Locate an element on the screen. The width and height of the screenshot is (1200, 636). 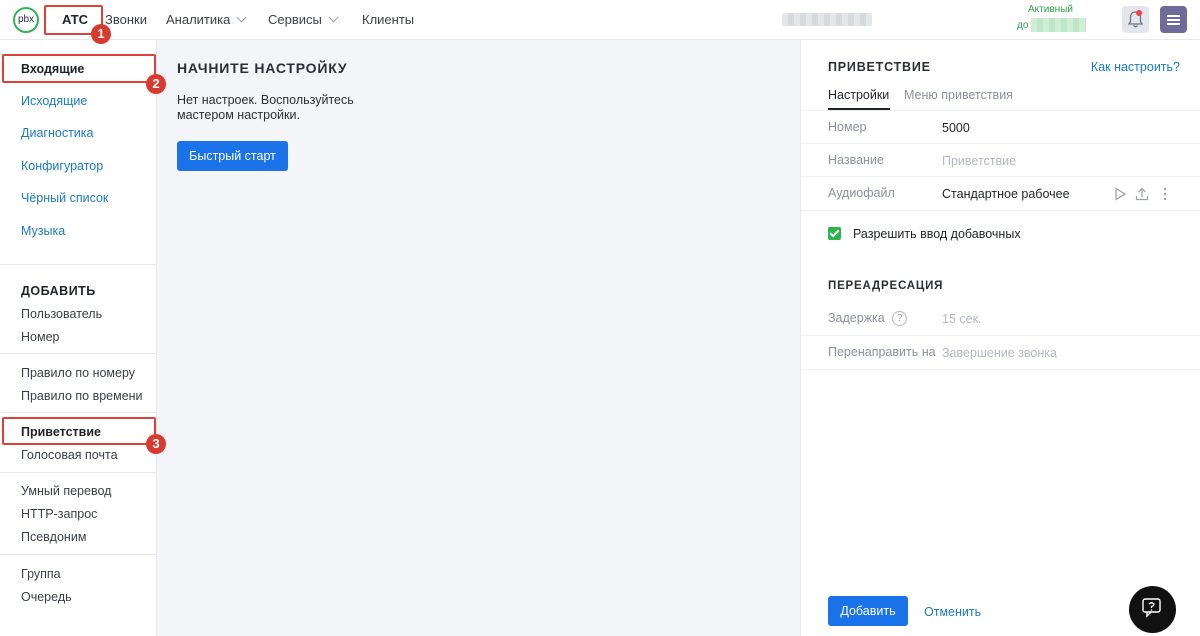
nav-services-label: Сервисы is located at coordinates (295, 19).